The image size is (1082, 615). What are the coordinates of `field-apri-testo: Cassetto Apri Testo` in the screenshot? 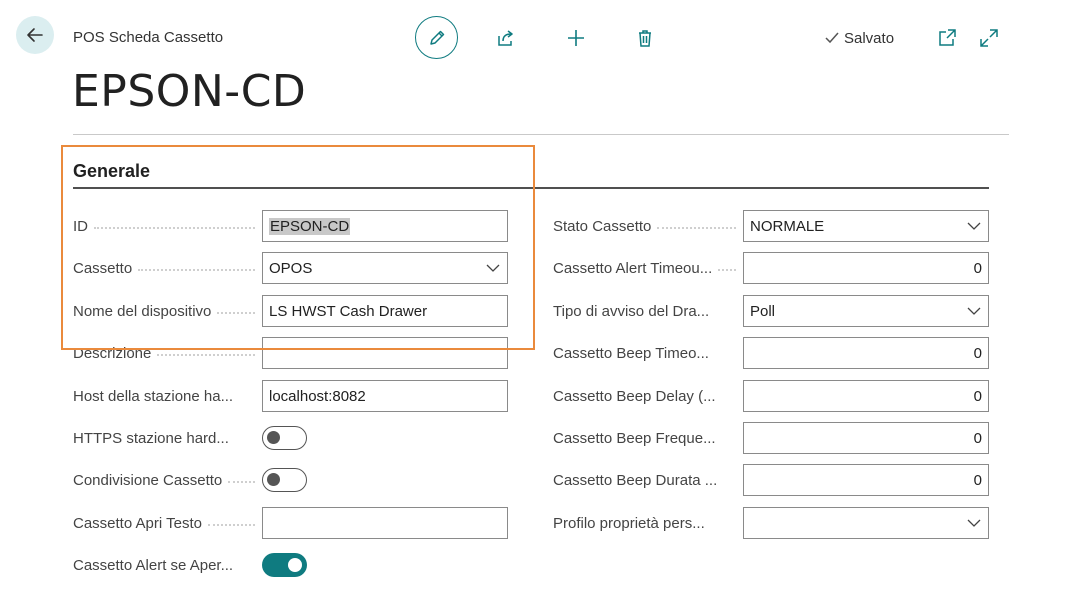 It's located at (166, 523).